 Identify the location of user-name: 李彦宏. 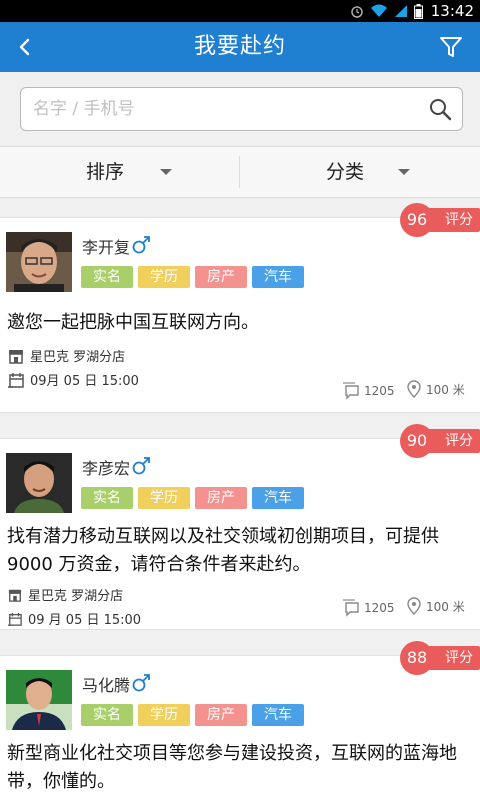
(106, 468).